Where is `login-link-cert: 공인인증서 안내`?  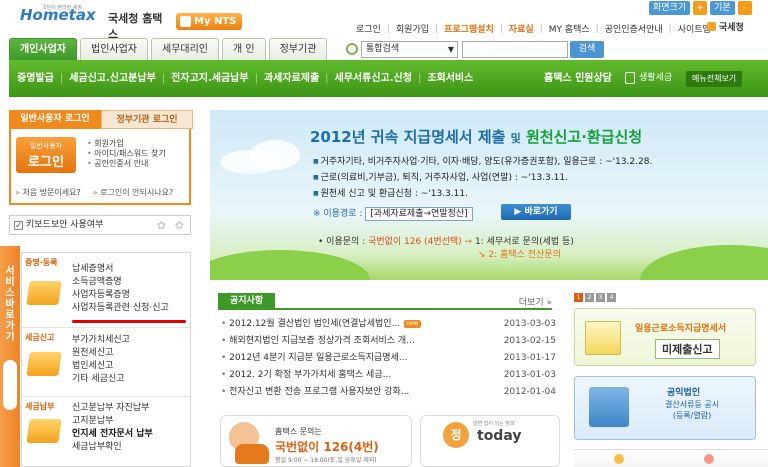 login-link-cert: 공인인증서 안내 is located at coordinates (126, 164).